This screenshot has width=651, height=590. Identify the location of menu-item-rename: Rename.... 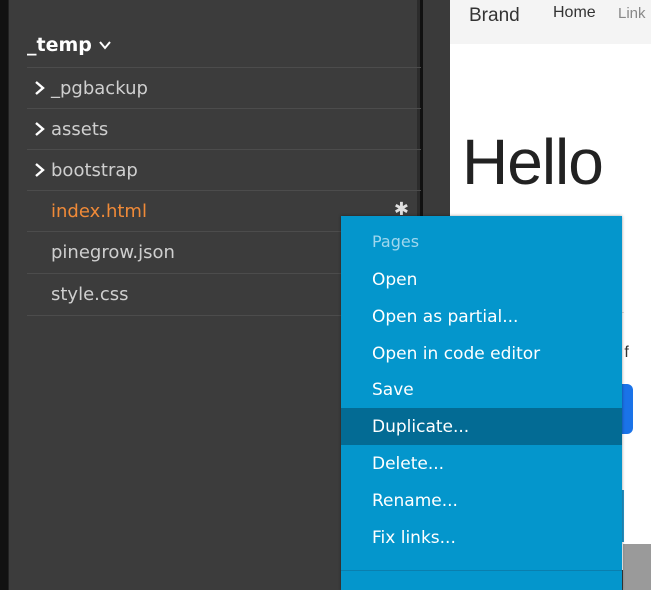
(481, 500).